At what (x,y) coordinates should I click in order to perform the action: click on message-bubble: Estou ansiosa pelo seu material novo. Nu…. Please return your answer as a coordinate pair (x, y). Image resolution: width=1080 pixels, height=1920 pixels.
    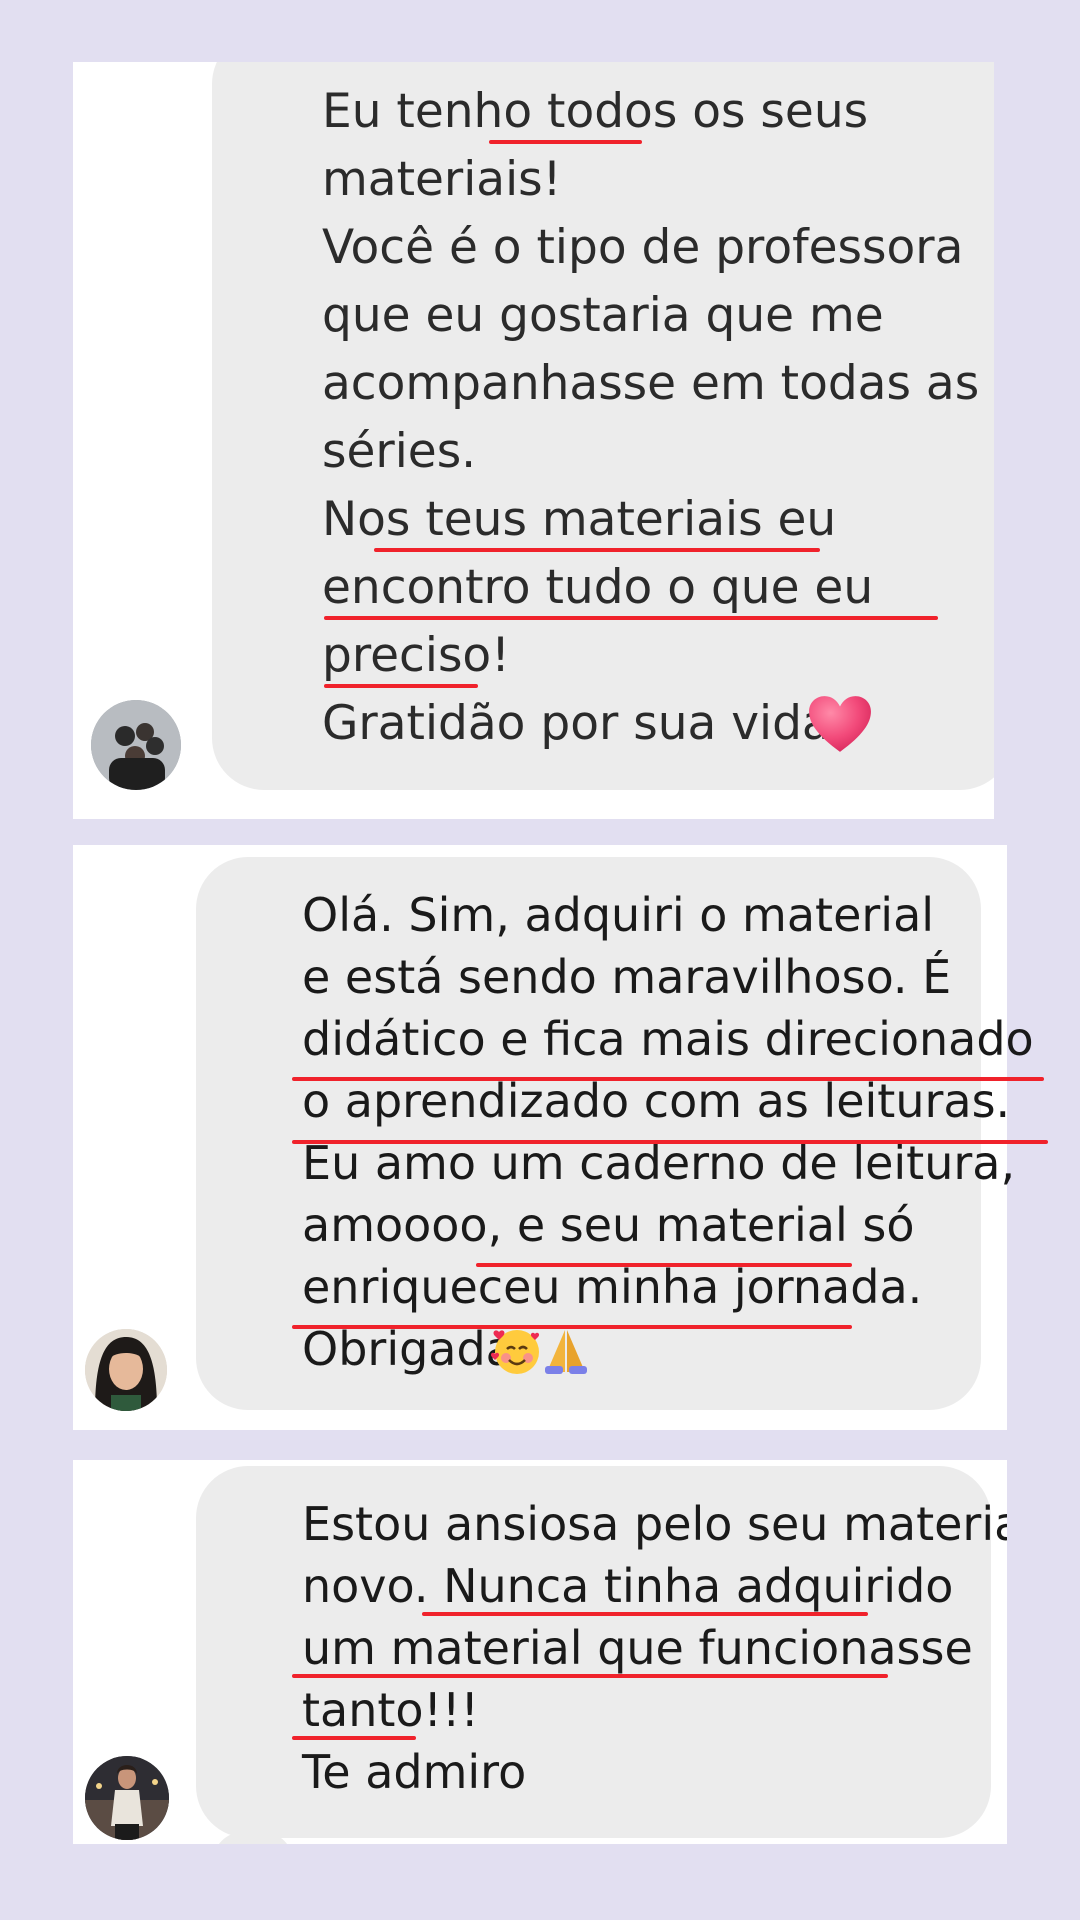
    Looking at the image, I should click on (601, 1652).